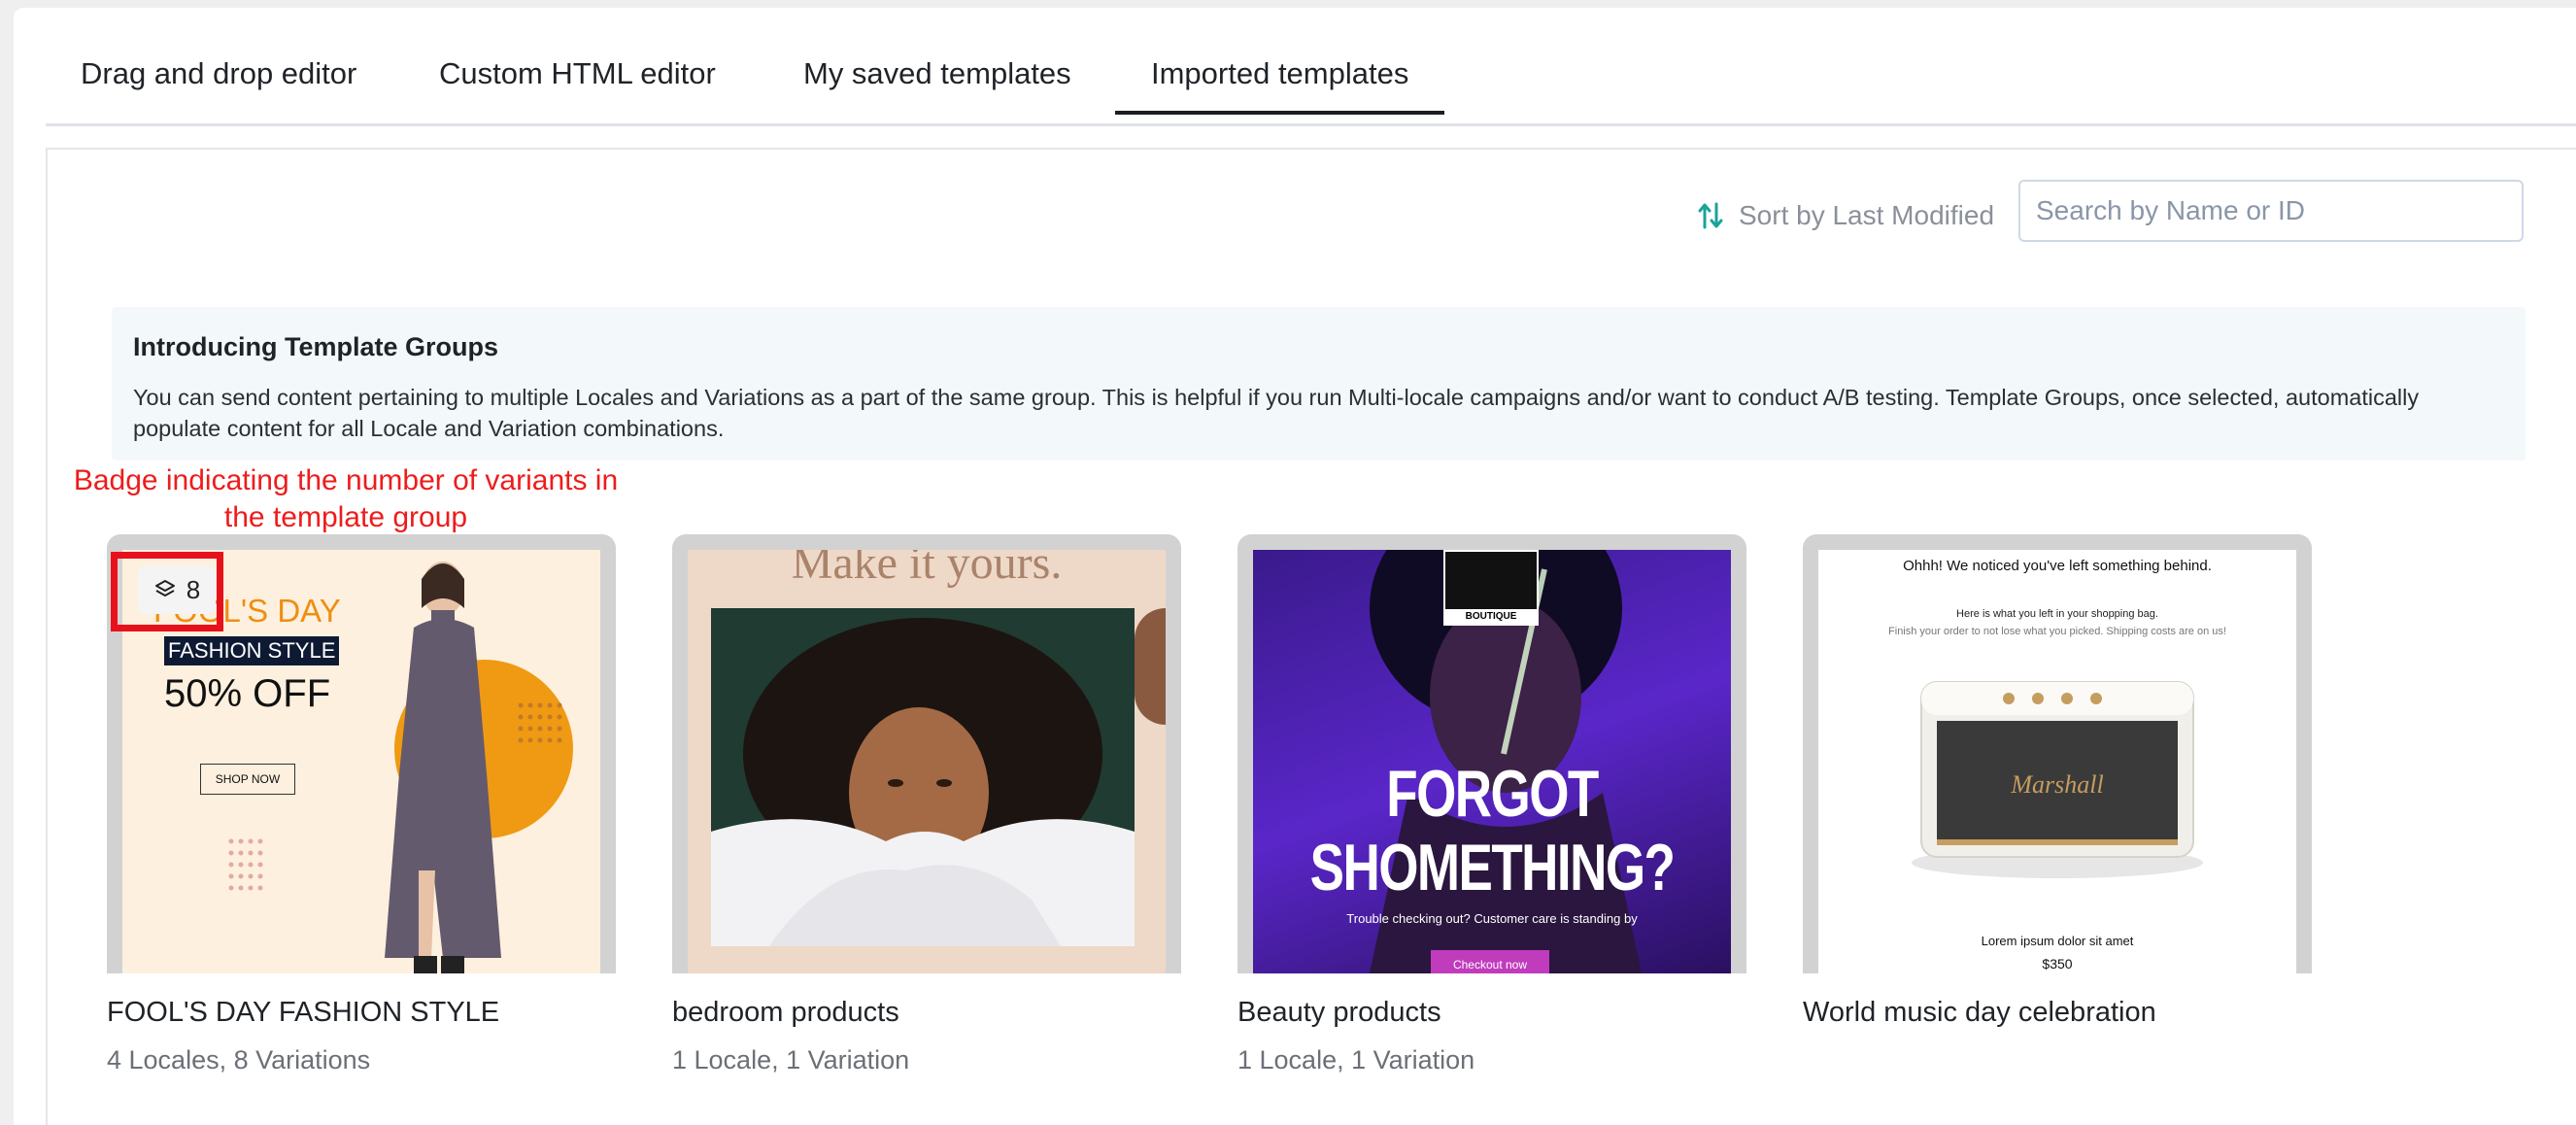 The height and width of the screenshot is (1125, 2576). Describe the element at coordinates (1867, 215) in the screenshot. I see `sort-label: Sort by Last Modified` at that location.